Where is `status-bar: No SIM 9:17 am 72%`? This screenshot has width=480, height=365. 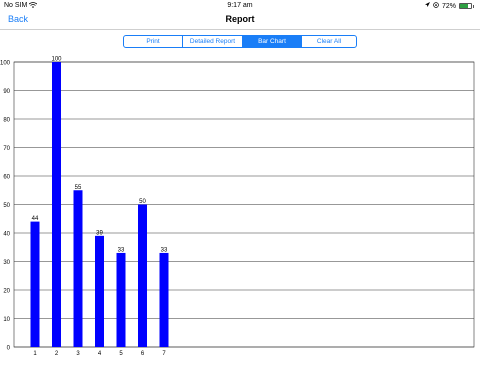
status-bar: No SIM 9:17 am 72% is located at coordinates (240, 6).